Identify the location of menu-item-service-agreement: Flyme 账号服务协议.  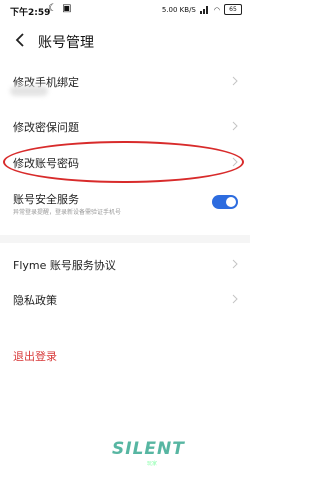
(125, 264).